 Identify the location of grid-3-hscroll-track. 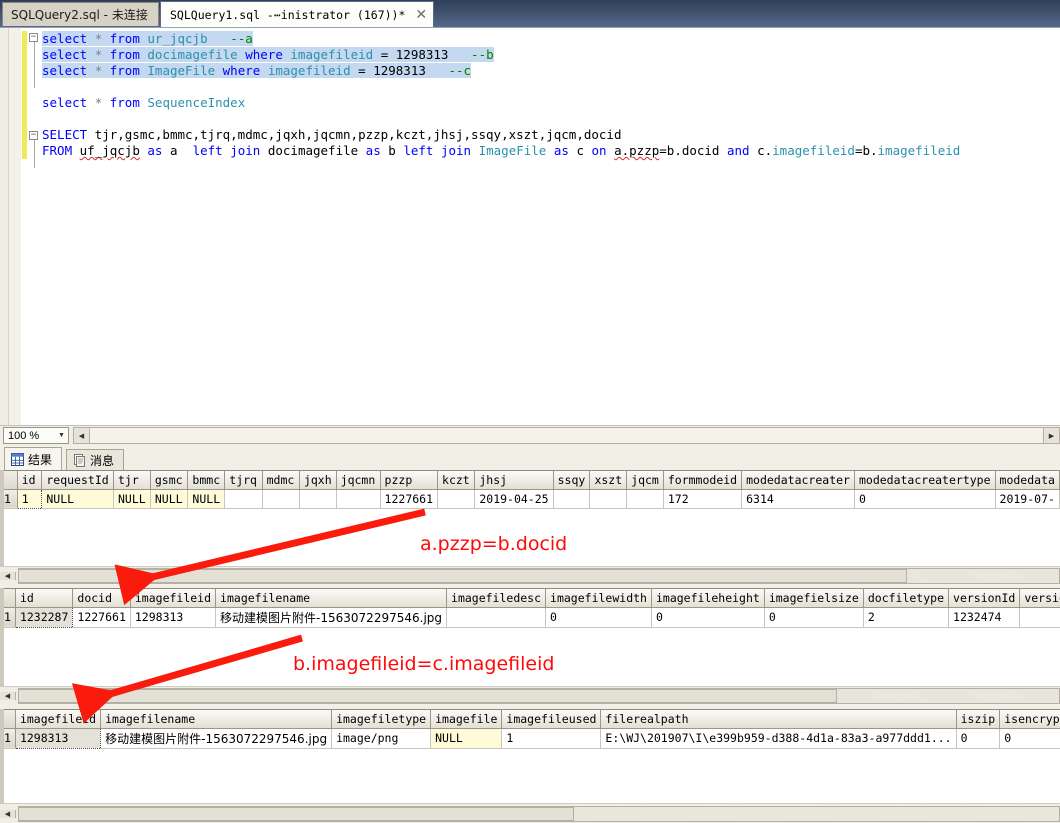
(539, 813).